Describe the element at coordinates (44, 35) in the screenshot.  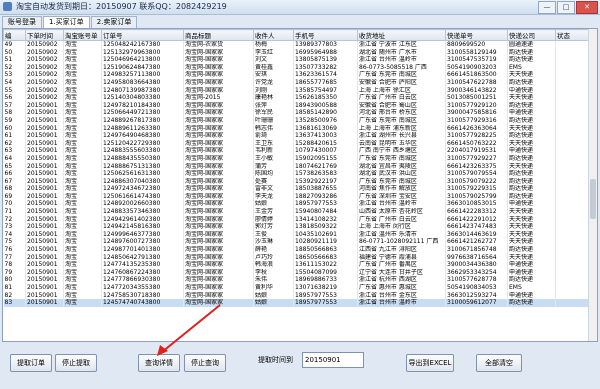
I see `column-header: 下单时间` at that location.